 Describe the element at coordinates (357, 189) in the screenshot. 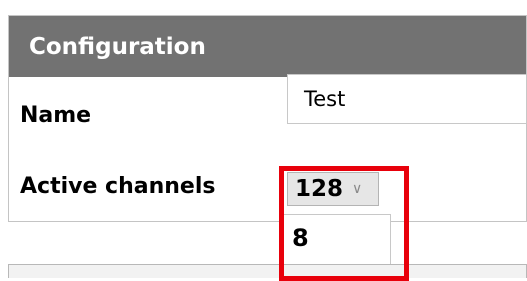

I see `chevron-down-icon: ∨` at that location.